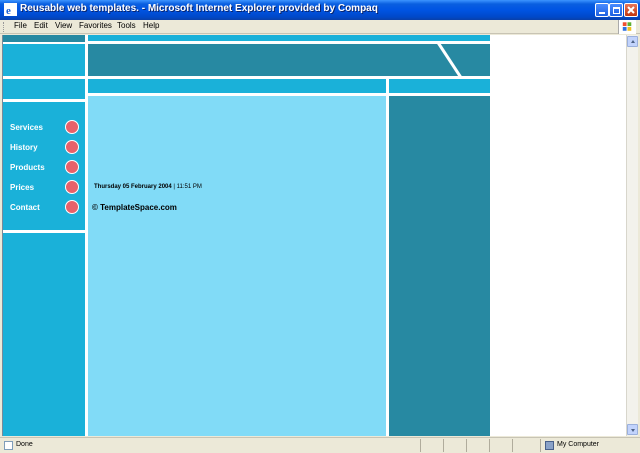 This screenshot has width=640, height=453. I want to click on menu-edit: Edit, so click(41, 25).